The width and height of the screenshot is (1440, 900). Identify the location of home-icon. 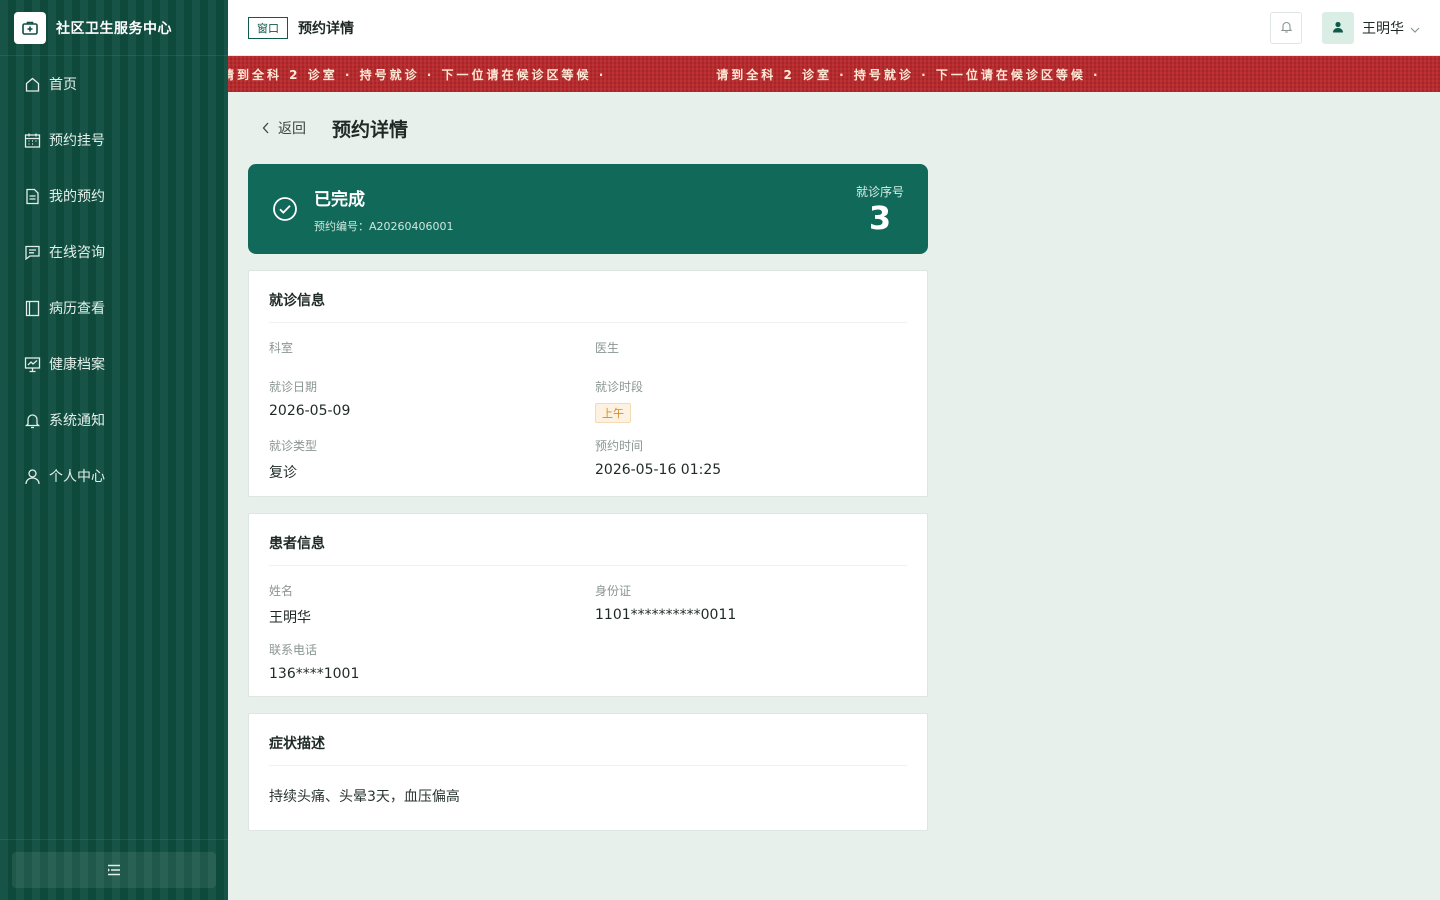
(32, 84).